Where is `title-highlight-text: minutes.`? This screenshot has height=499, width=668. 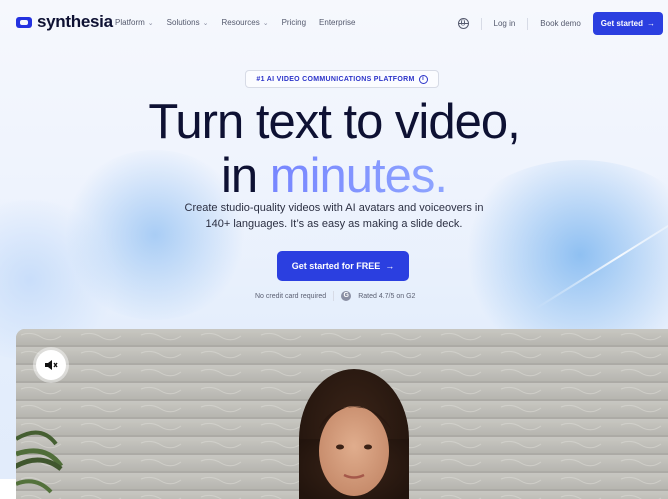 title-highlight-text: minutes. is located at coordinates (358, 176).